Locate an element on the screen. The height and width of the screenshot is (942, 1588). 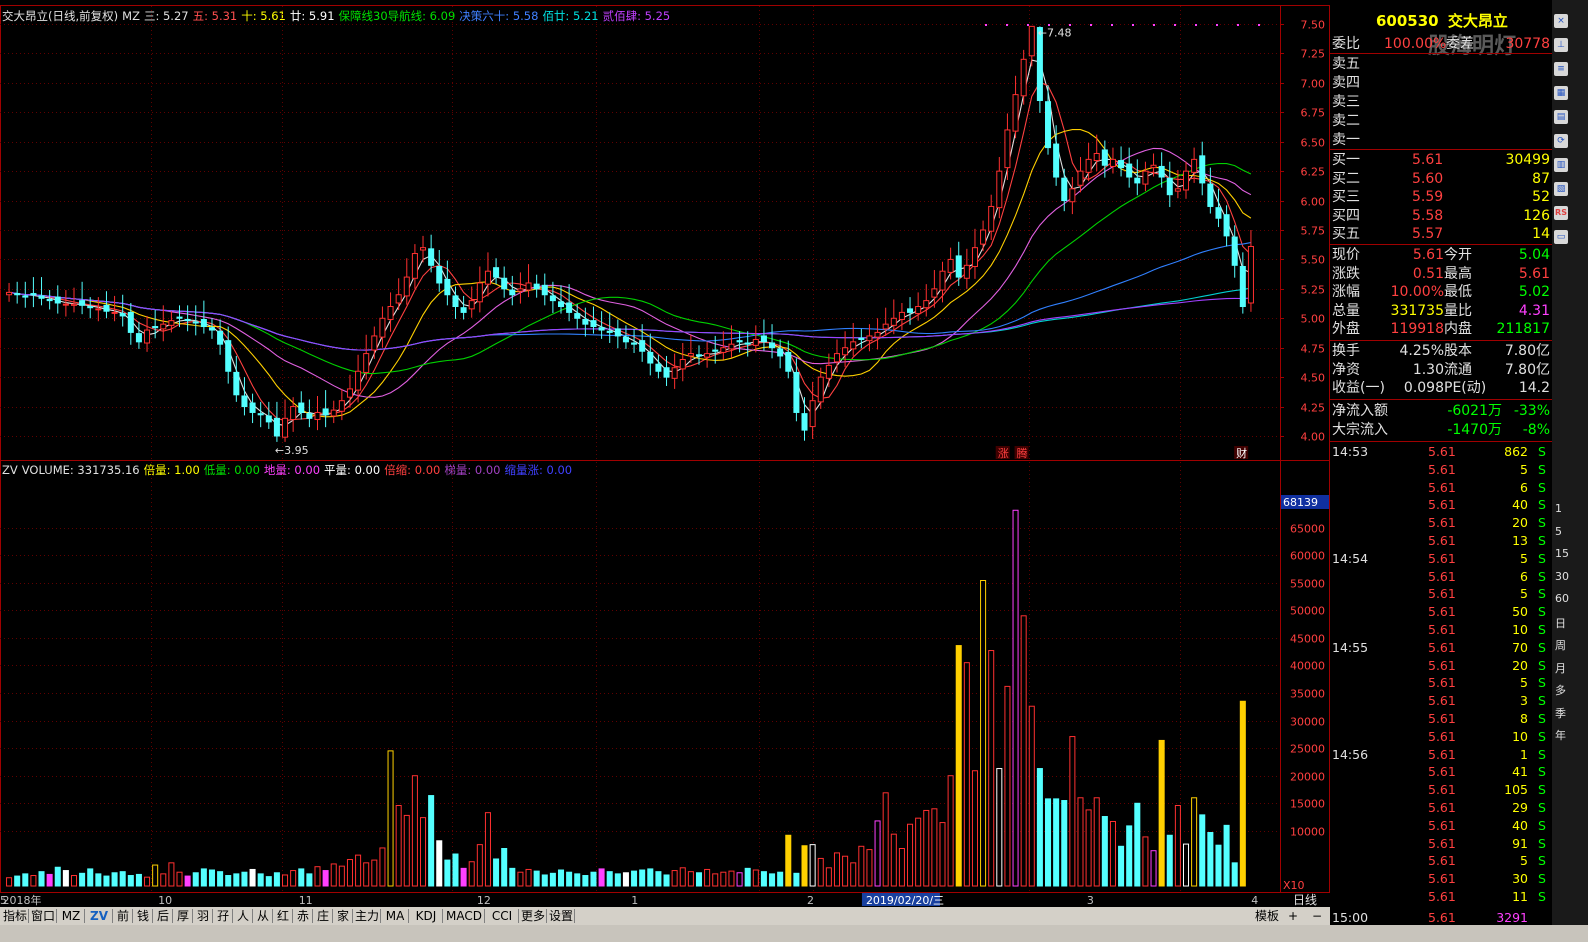
toolbar-btn-mz: MZ is located at coordinates (71, 916).